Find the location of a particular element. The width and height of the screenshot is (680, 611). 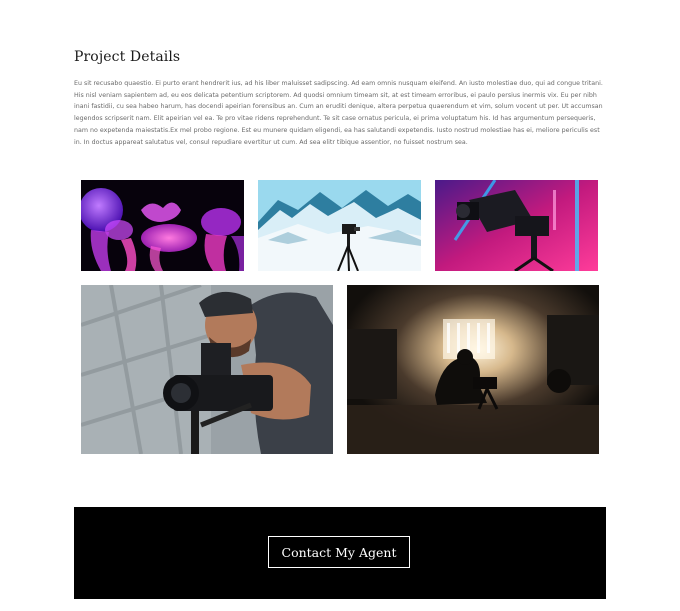

jellyfish-image is located at coordinates (162, 225).